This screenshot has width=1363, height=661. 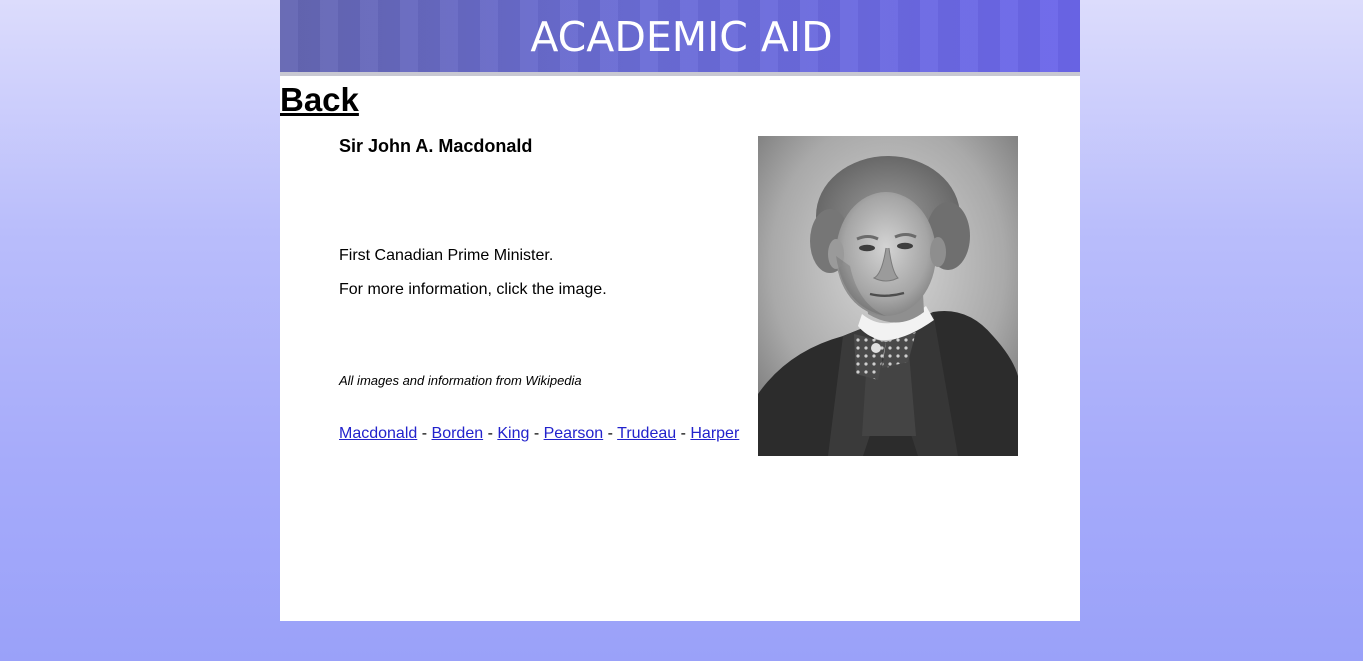 I want to click on site-title: ACADEMIC AID, so click(x=681, y=37).